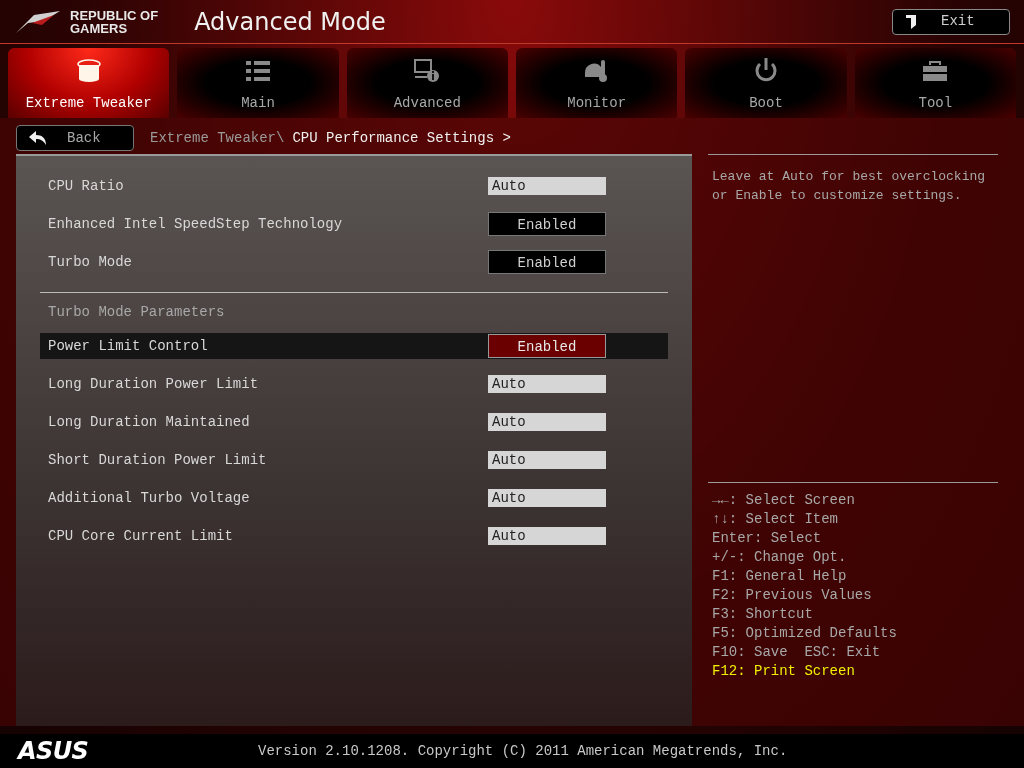  What do you see at coordinates (354, 536) in the screenshot?
I see `setting-row: CPU Core Current Limit Auto` at bounding box center [354, 536].